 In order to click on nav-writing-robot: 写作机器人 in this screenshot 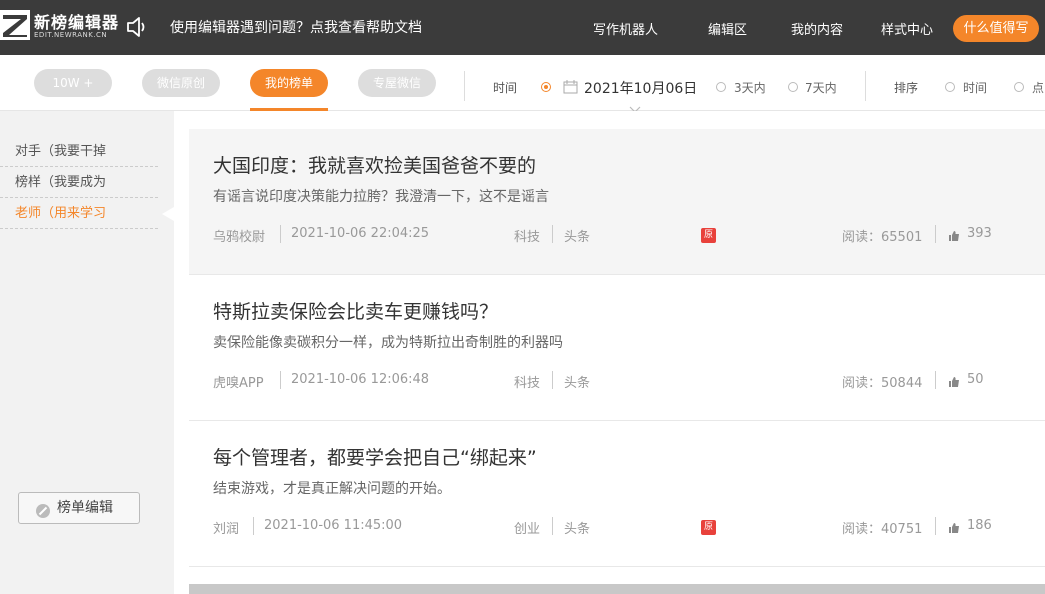, I will do `click(625, 28)`.